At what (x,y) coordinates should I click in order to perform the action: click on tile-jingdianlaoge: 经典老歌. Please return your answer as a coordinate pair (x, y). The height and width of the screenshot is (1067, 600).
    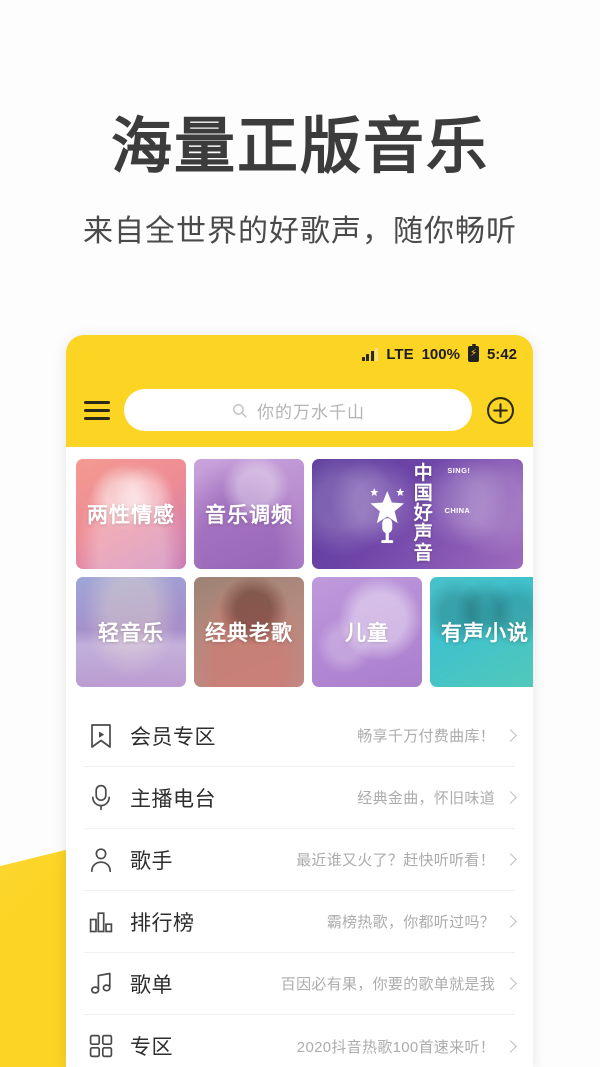
    Looking at the image, I should click on (249, 632).